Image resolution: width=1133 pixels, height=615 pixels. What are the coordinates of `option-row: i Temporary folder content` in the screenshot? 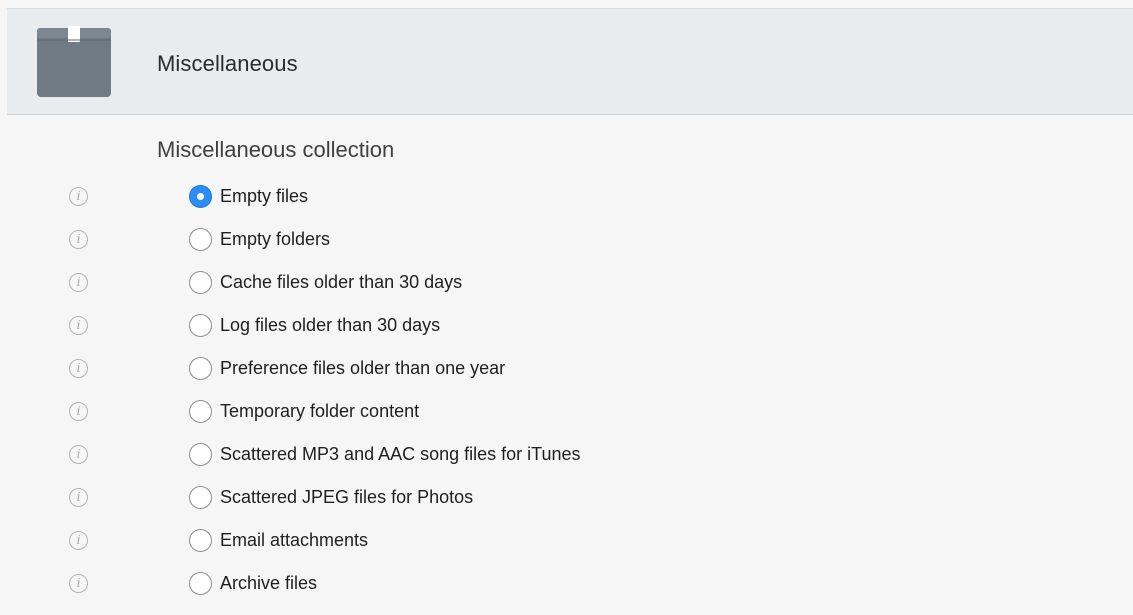 It's located at (566, 411).